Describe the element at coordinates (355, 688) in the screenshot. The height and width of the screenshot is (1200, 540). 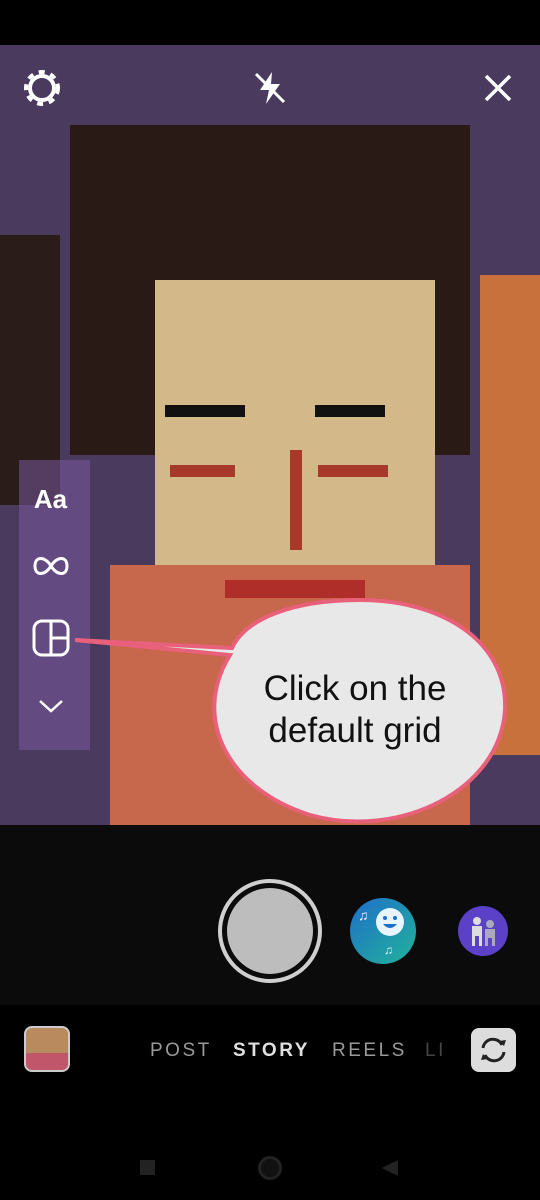
I see `callout-line-1: Click on the` at that location.